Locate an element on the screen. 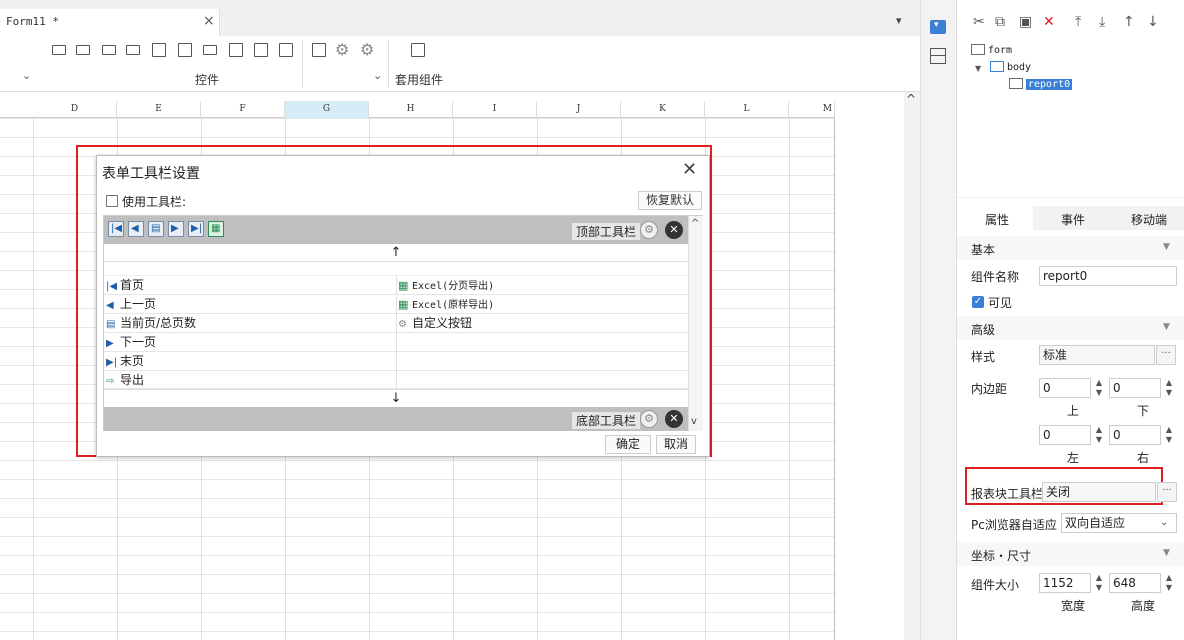 The image size is (1184, 640). padding-top-field: 0 is located at coordinates (1065, 388).